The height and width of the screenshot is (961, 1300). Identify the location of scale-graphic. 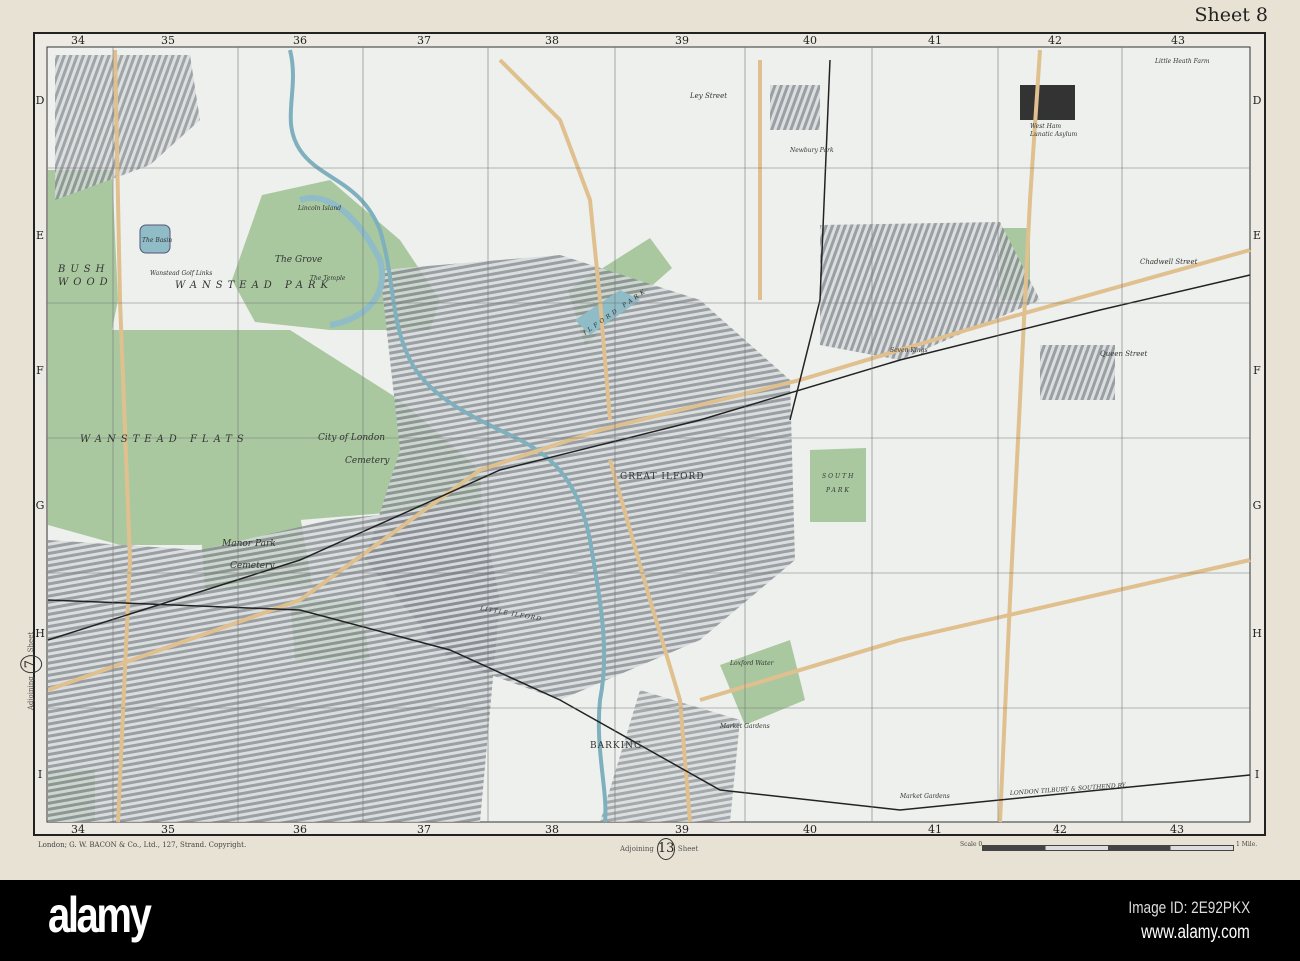
(1108, 848).